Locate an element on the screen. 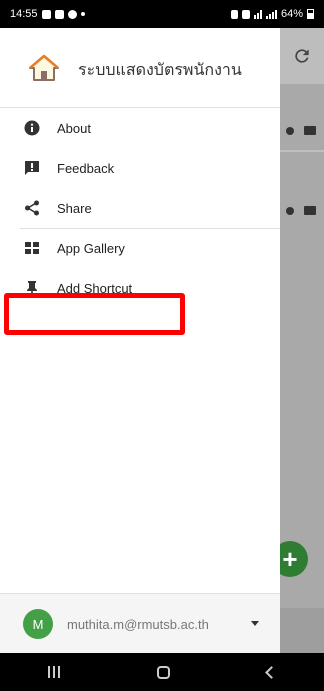  app-gallery-icon is located at coordinates (32, 248).